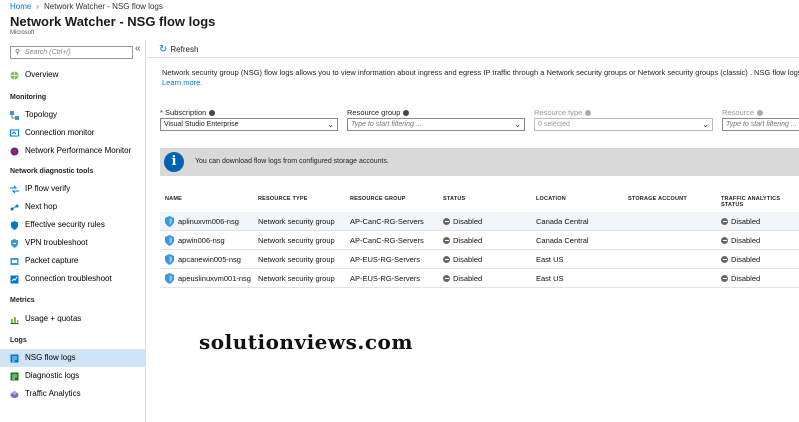  I want to click on sidebar-item-nsg-flow-logs: NSG flow logs, so click(72, 358).